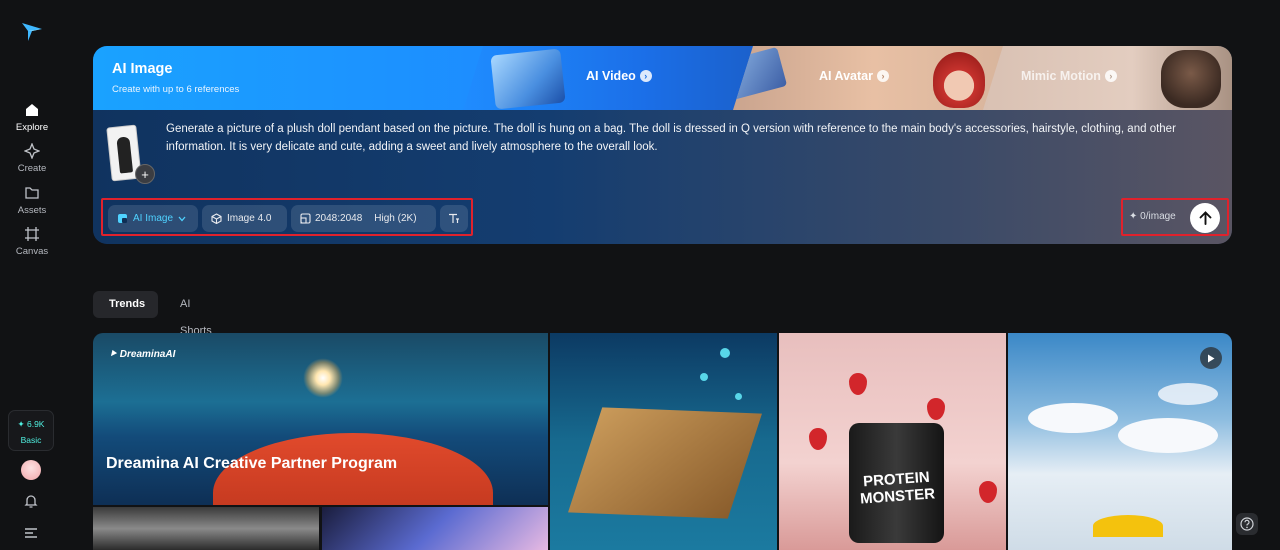 The image size is (1280, 550). Describe the element at coordinates (1128, 526) in the screenshot. I see `paraglider-image` at that location.